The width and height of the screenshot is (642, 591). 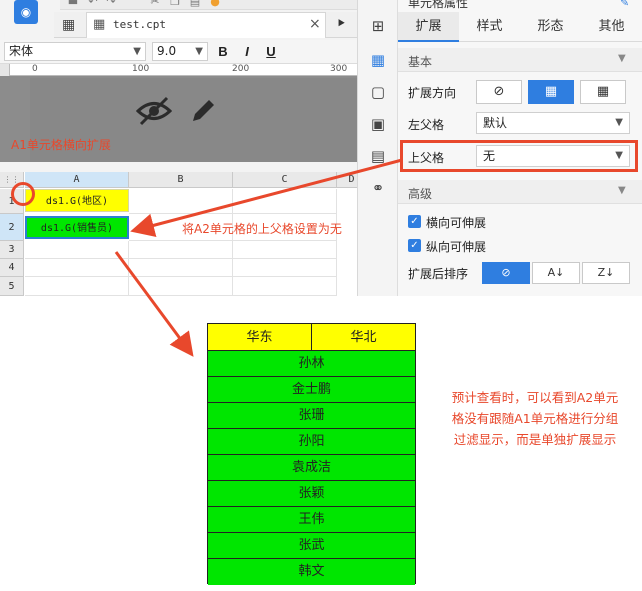 I want to click on ruler-tick: 300, so click(x=339, y=69).